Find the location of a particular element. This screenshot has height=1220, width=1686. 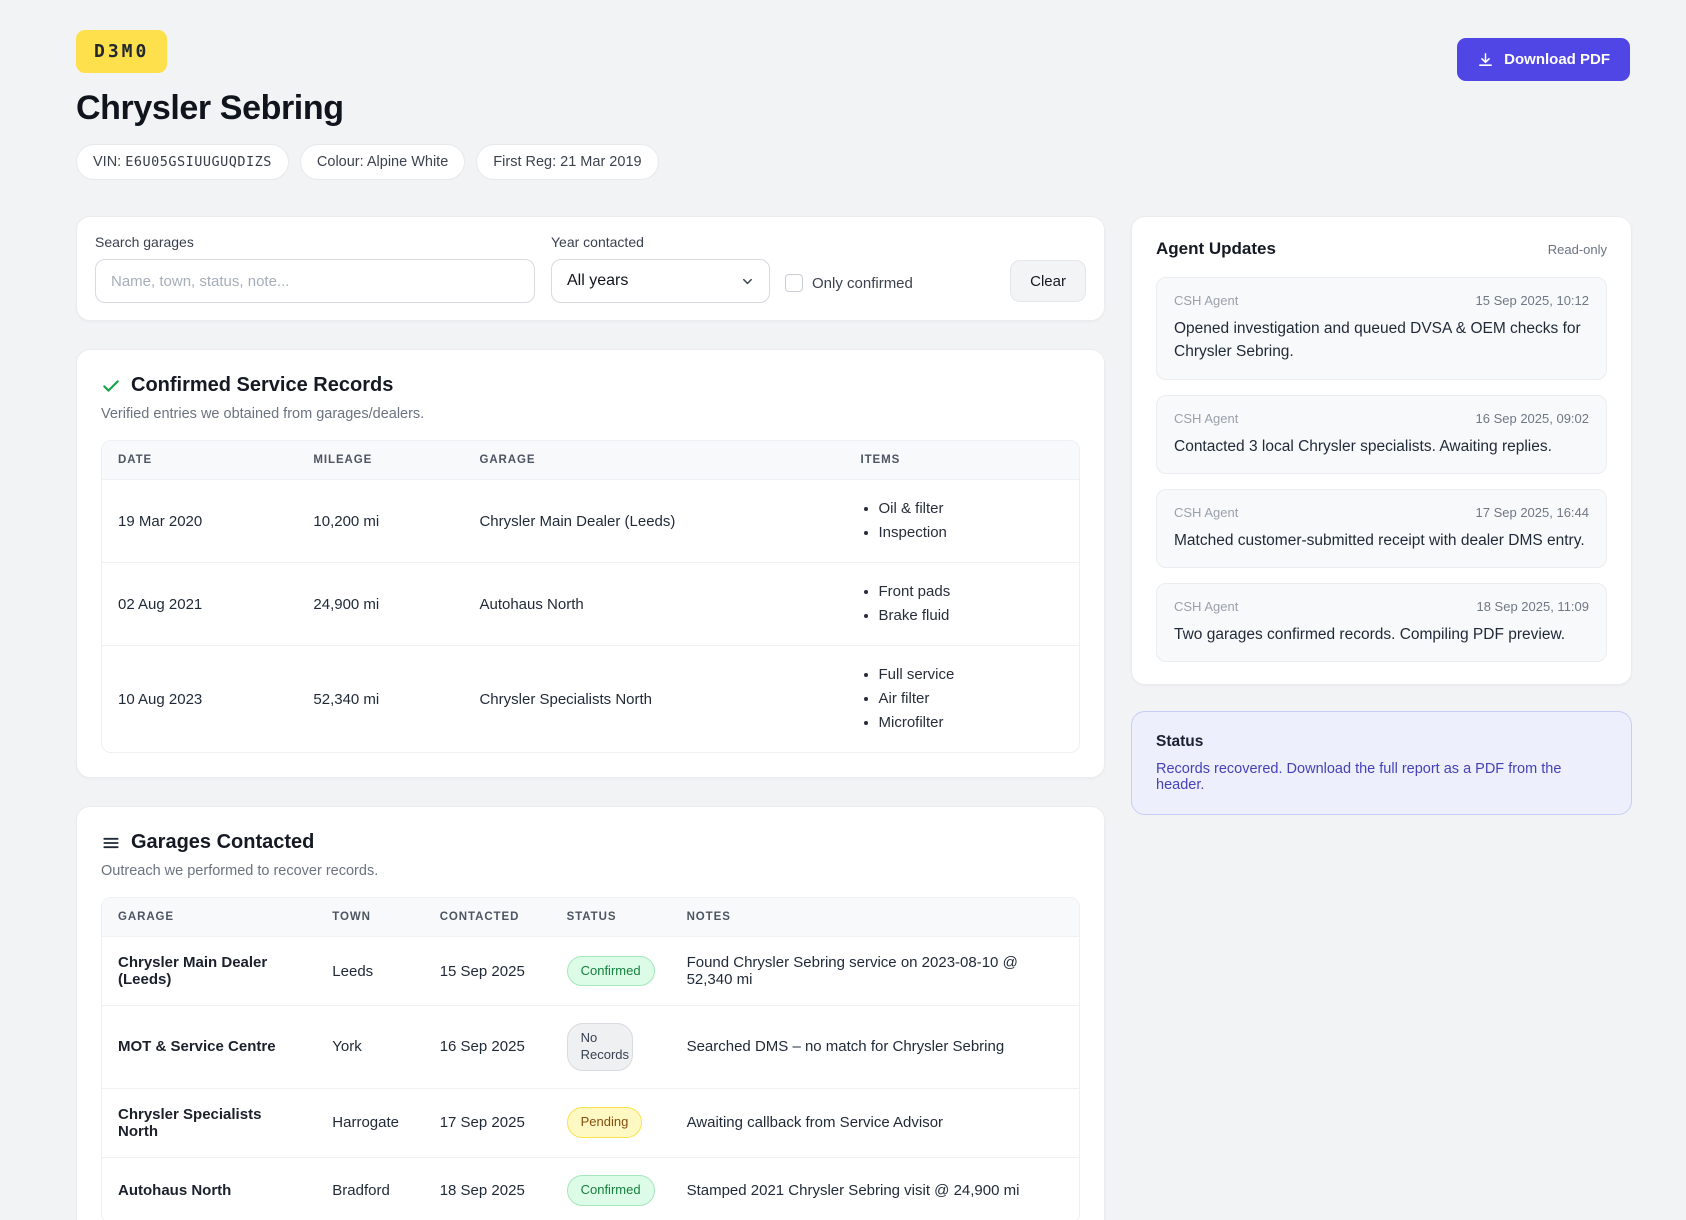

cell-town: Leeds is located at coordinates (353, 971).